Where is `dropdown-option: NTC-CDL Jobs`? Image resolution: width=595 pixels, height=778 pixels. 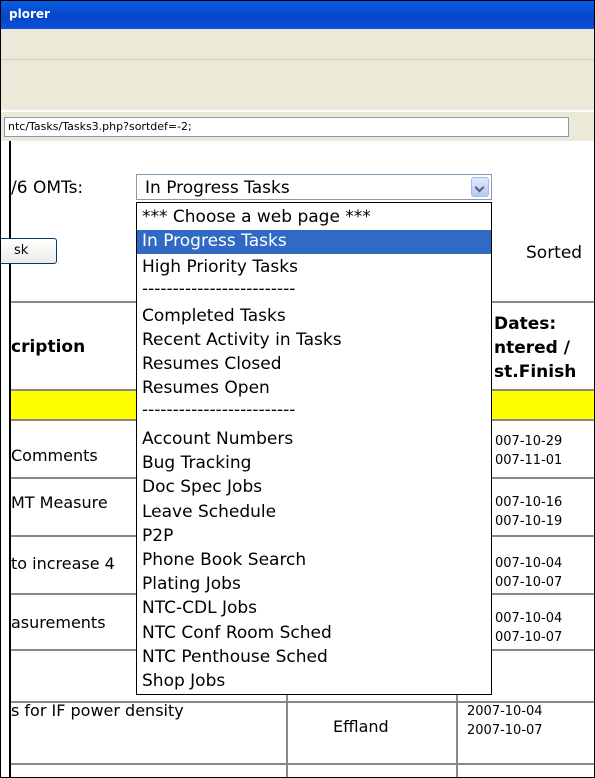 dropdown-option: NTC-CDL Jobs is located at coordinates (314, 609).